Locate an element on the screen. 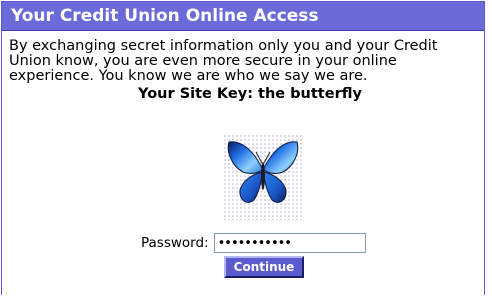  site-key-label: Your Site Key: the butterfly is located at coordinates (250, 94).